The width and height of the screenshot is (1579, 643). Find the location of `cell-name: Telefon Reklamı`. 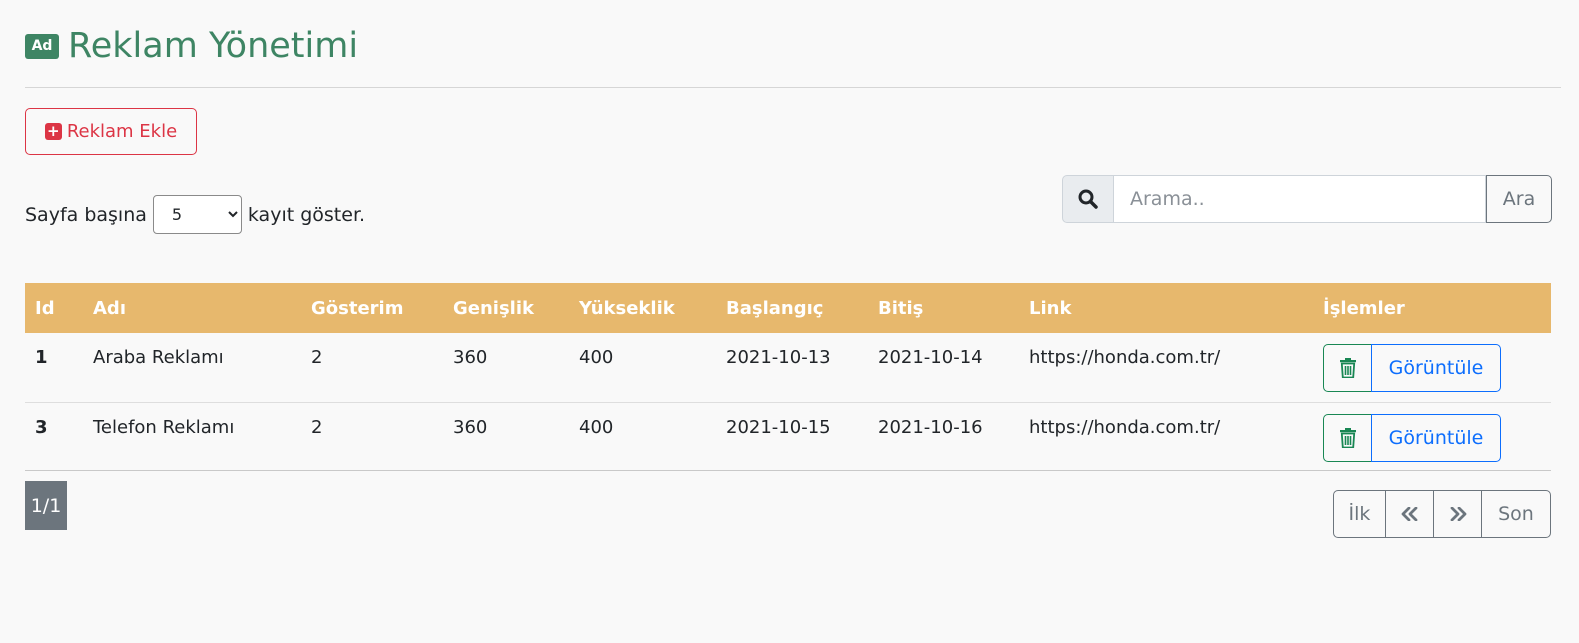

cell-name: Telefon Reklamı is located at coordinates (164, 427).